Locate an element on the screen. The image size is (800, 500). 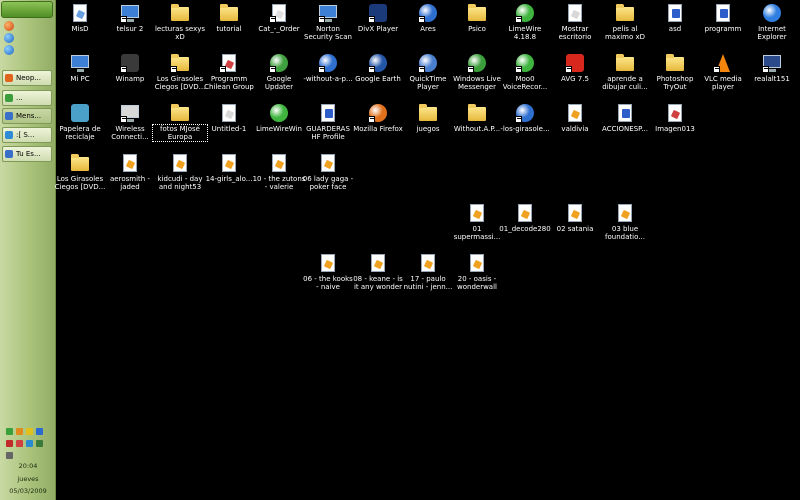
desktop-icon: aerosmith - jaded is located at coordinates (130, 172).